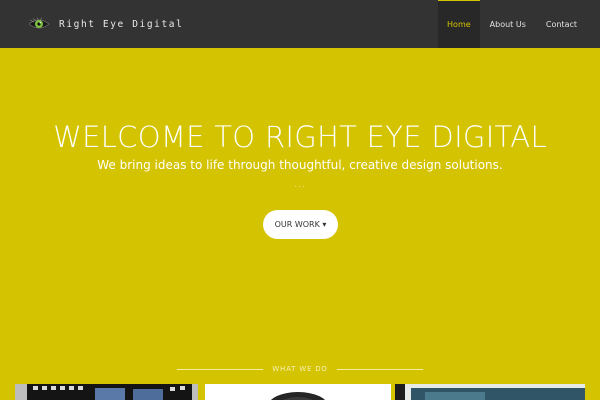  What do you see at coordinates (508, 24) in the screenshot?
I see `nav-item-about-us: About Us` at bounding box center [508, 24].